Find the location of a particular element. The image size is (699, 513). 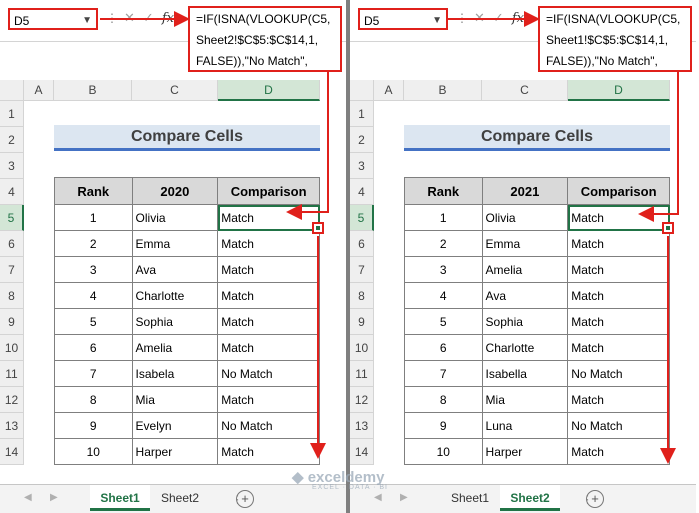

table-cell: 5 is located at coordinates (93, 321).